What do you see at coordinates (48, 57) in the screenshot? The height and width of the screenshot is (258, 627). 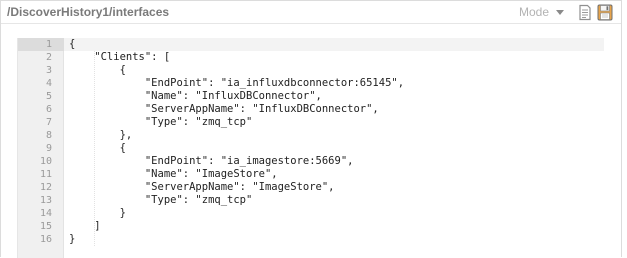 I see `line-number: 2` at bounding box center [48, 57].